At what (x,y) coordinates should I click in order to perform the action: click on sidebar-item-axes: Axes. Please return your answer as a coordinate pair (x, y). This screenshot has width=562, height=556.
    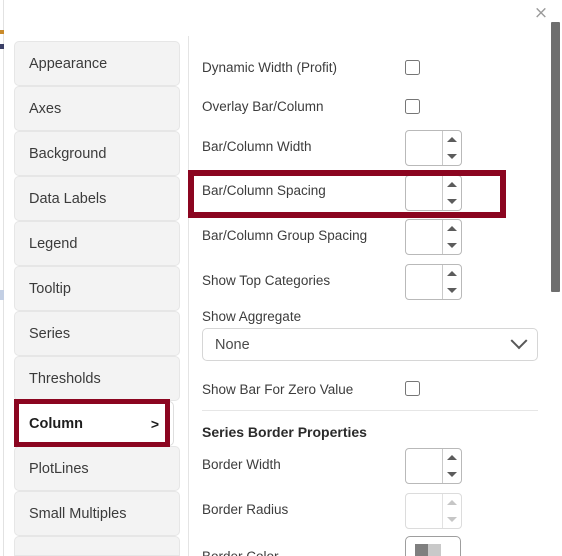
    Looking at the image, I should click on (97, 108).